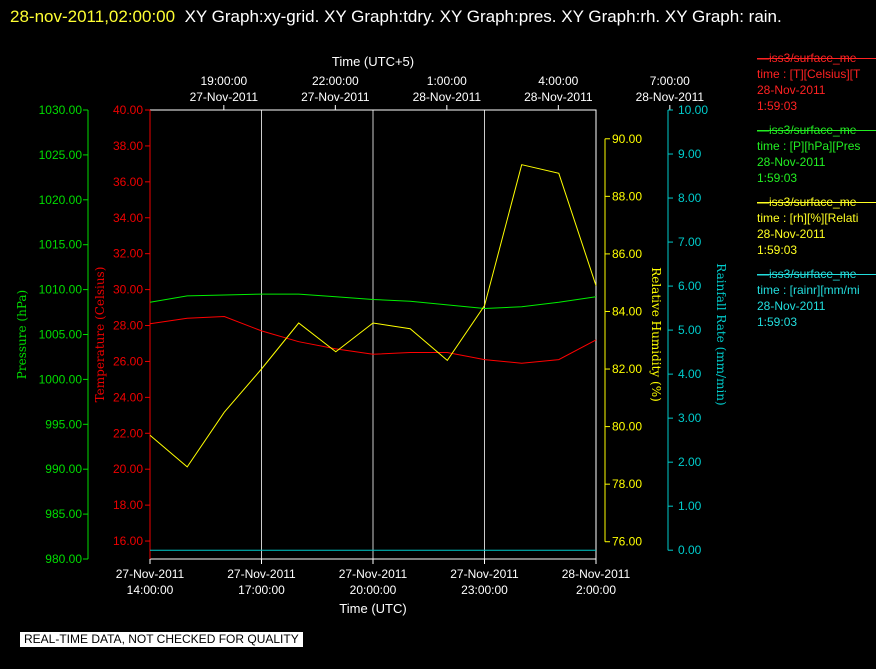  Describe the element at coordinates (690, 198) in the screenshot. I see `rain-tick-label: 8.00` at that location.